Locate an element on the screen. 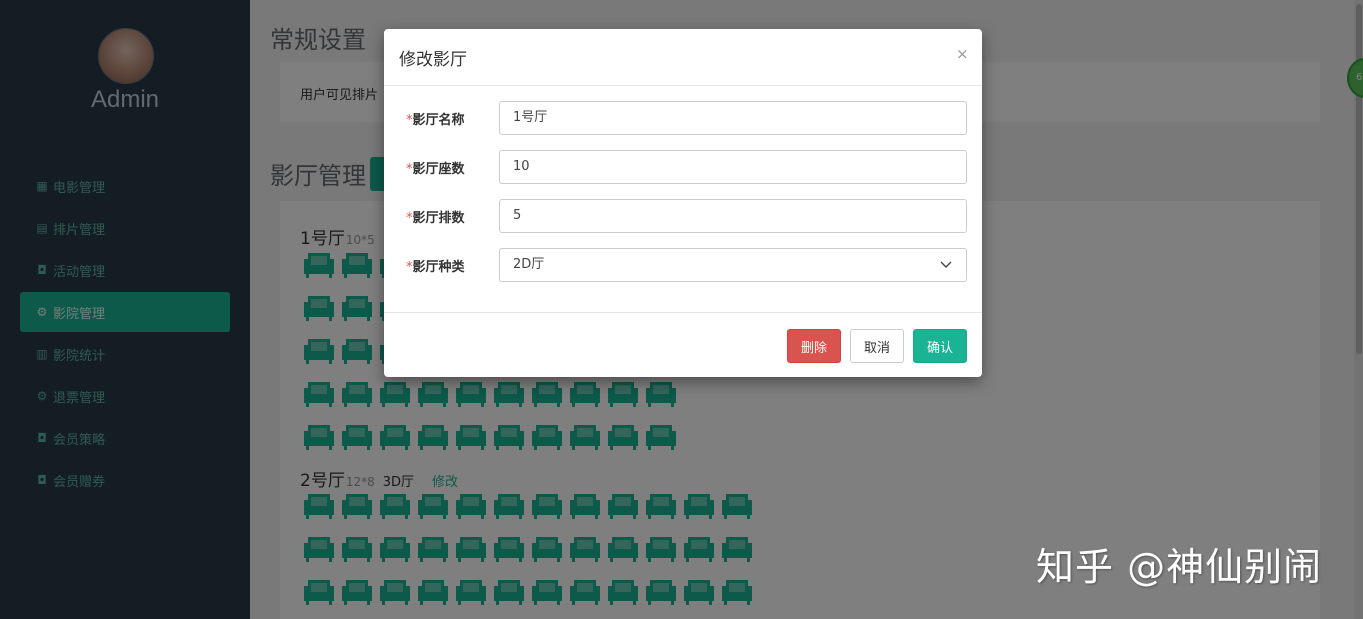 This screenshot has height=619, width=1363. delete-button: 删除 is located at coordinates (814, 346).